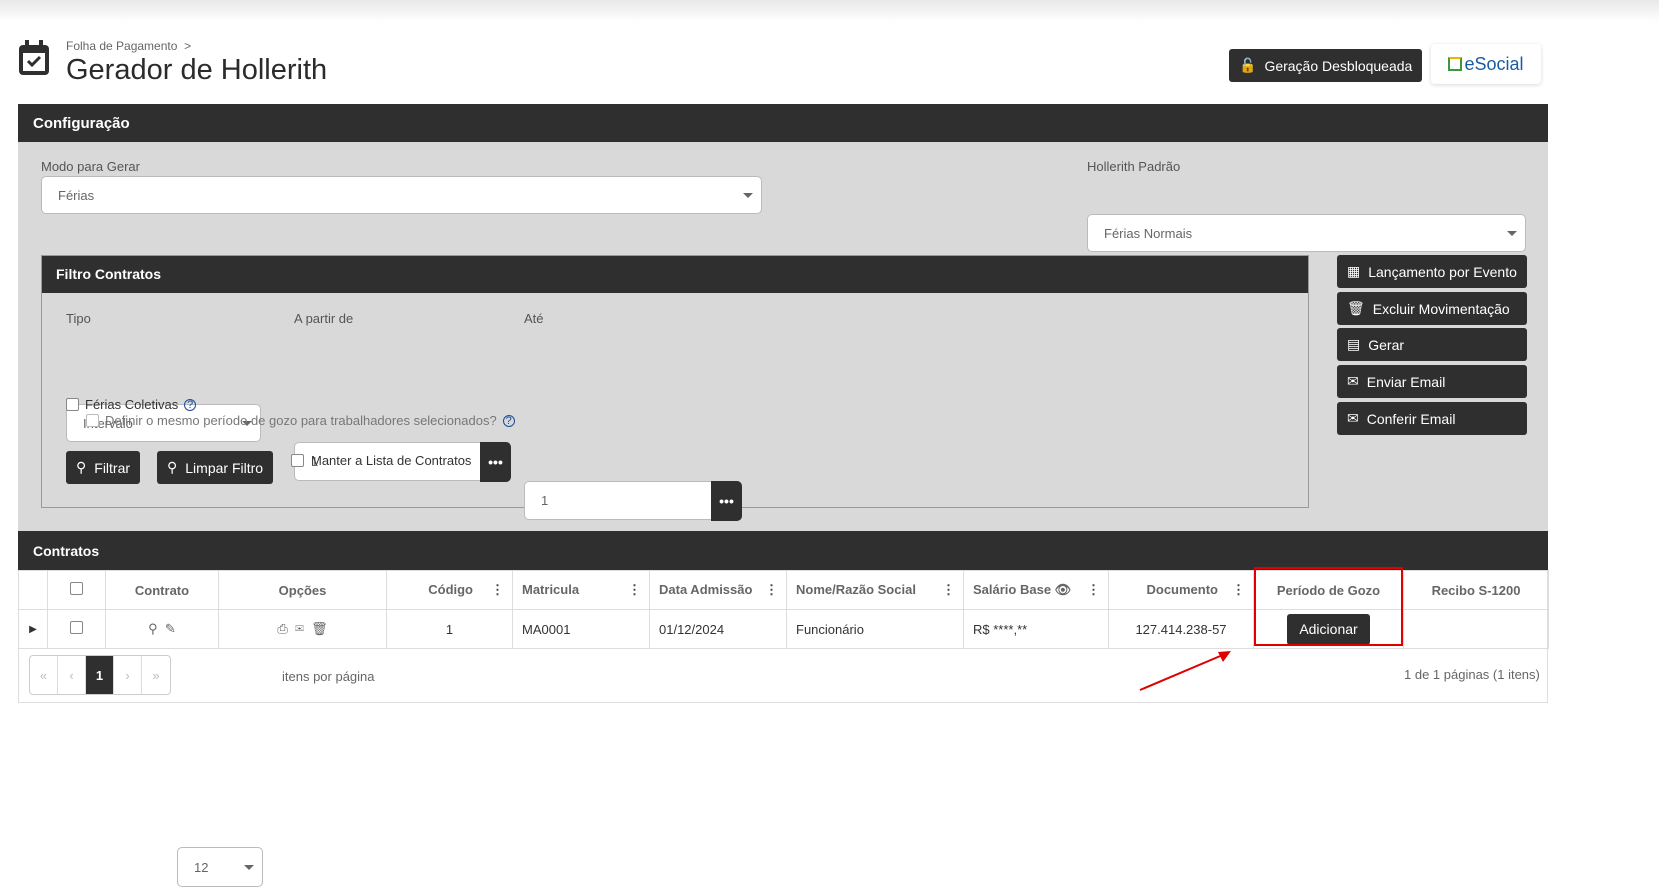 This screenshot has height=887, width=1659. What do you see at coordinates (1134, 166) in the screenshot?
I see `hollerith-label: Hollerith Padrão` at bounding box center [1134, 166].